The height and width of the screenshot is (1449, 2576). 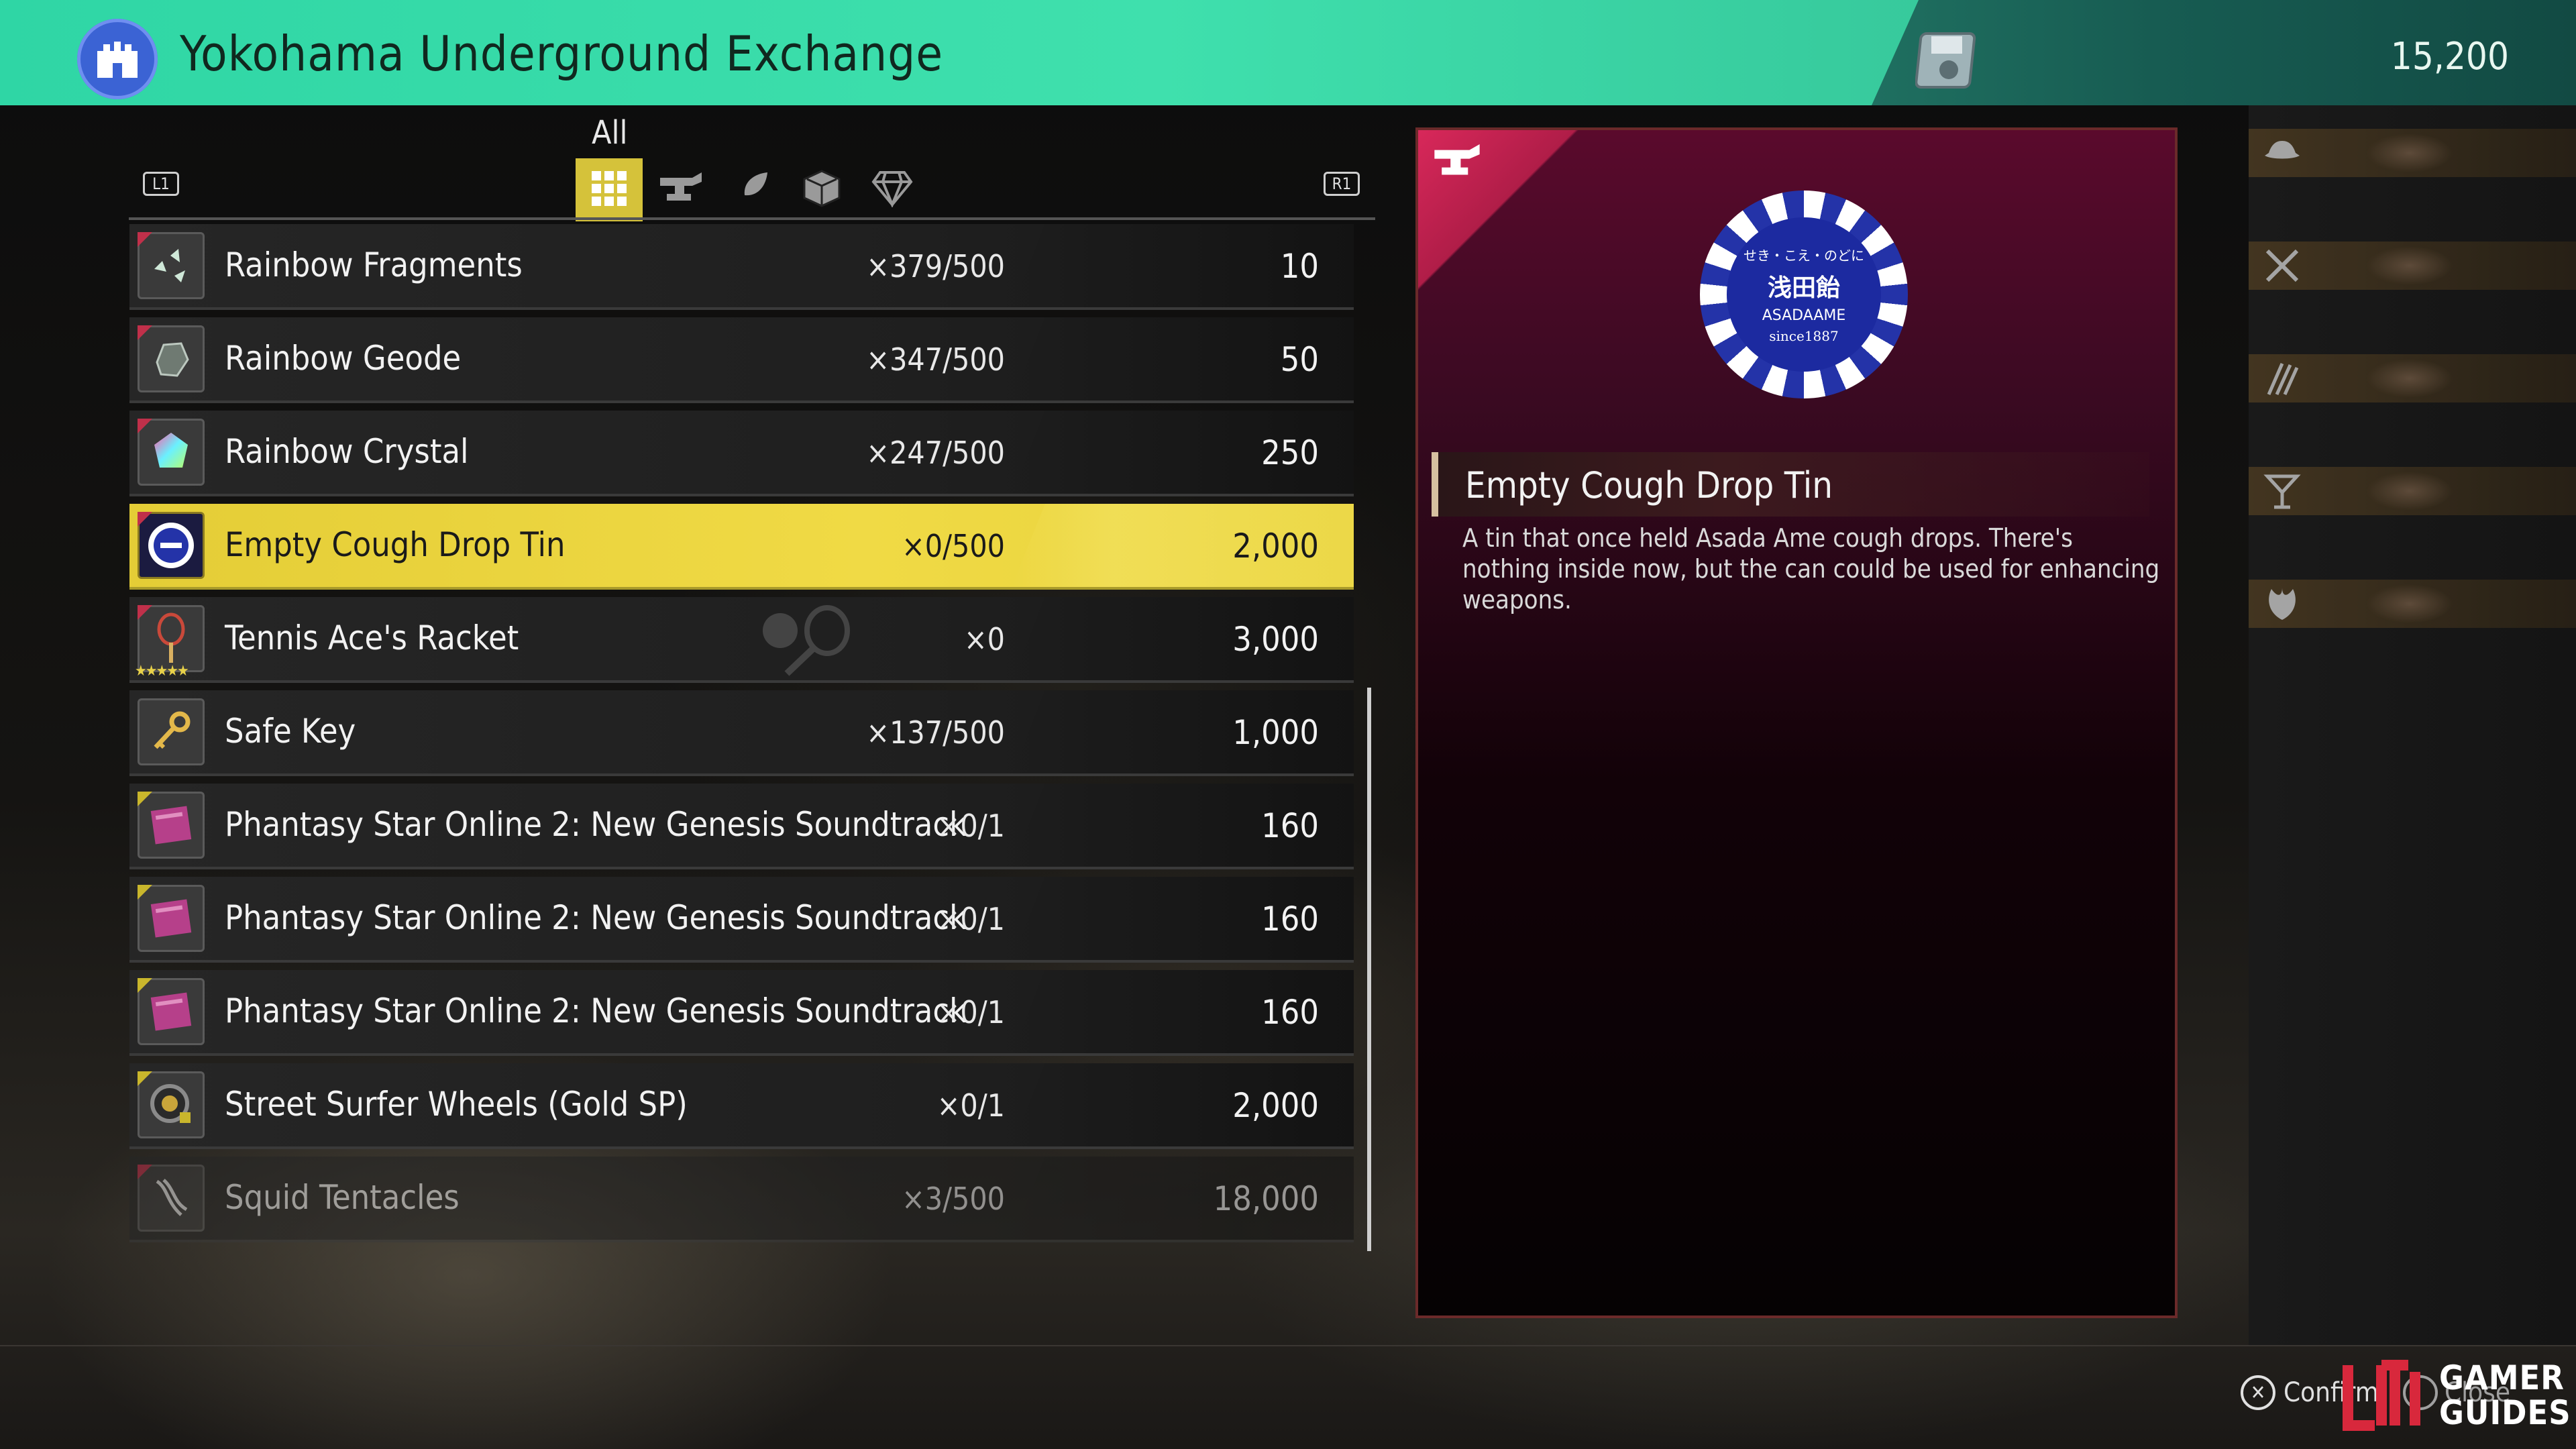 I want to click on crossed-tools-icon, so click(x=2282, y=266).